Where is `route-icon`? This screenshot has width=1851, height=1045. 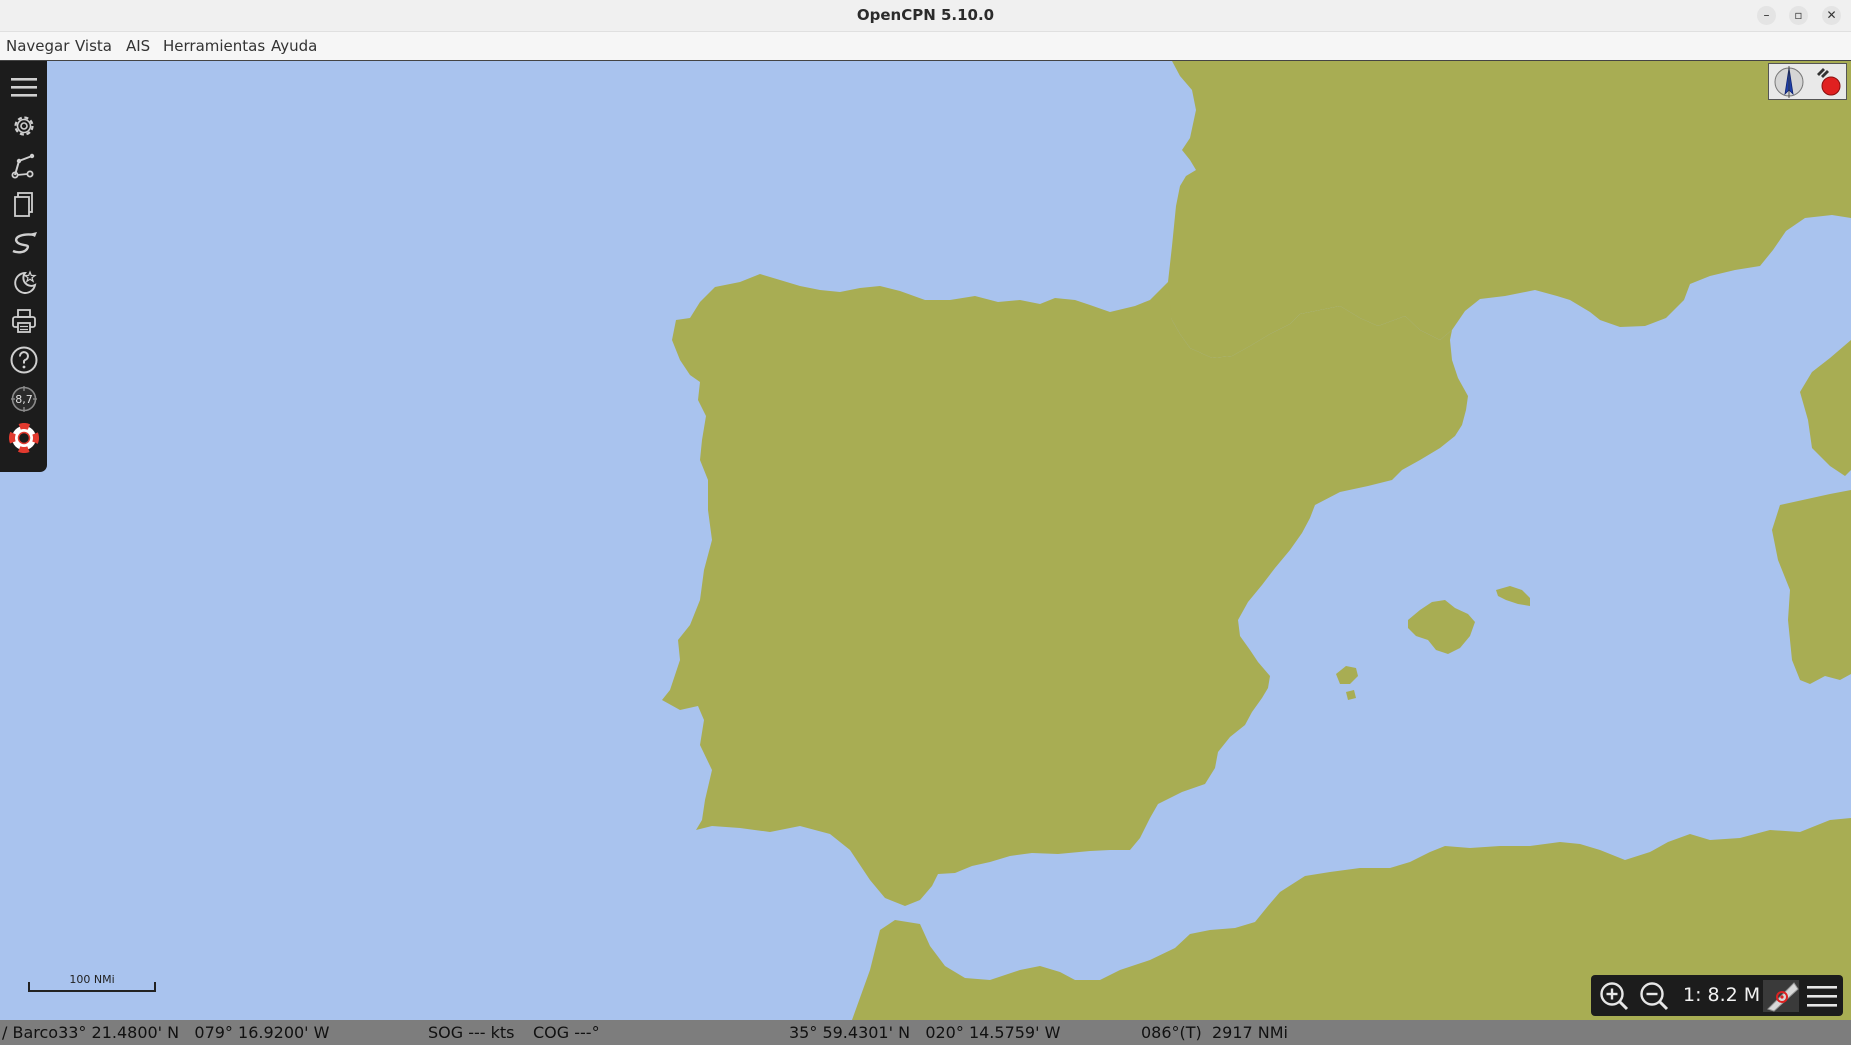 route-icon is located at coordinates (23, 166).